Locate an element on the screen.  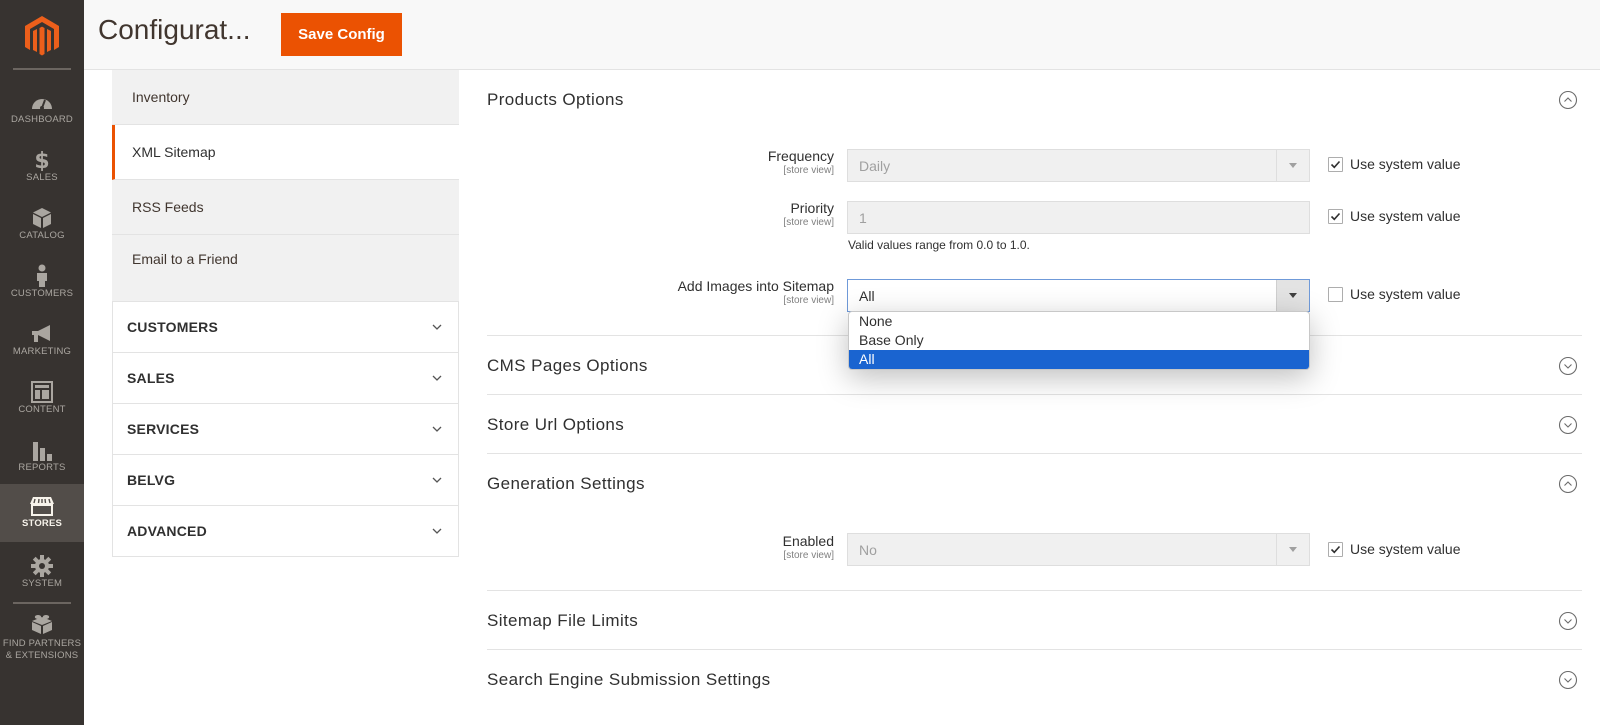
tab-inventory: Inventory is located at coordinates (285, 97).